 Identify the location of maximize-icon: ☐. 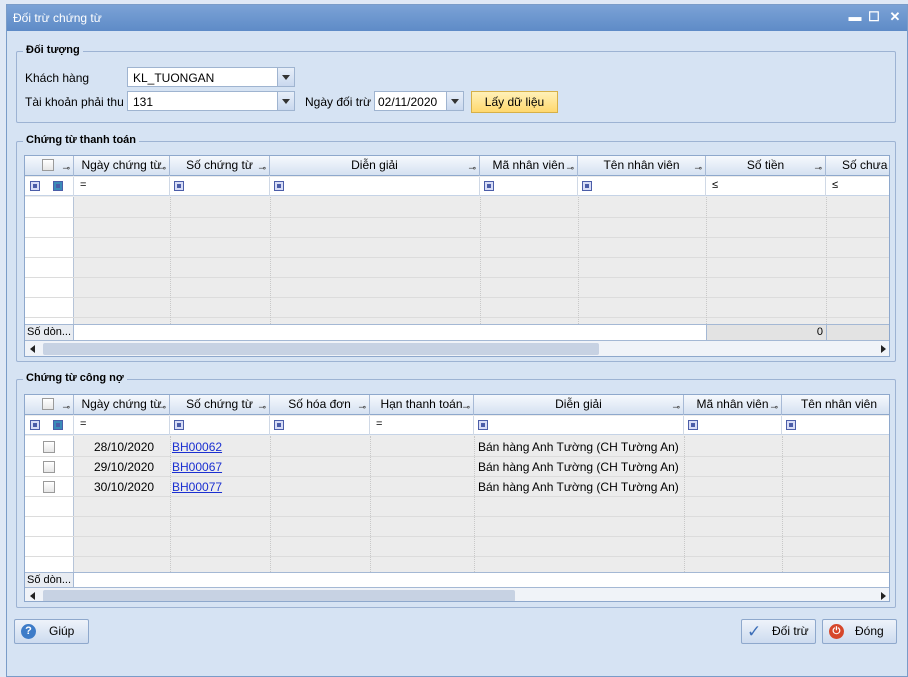
(874, 17).